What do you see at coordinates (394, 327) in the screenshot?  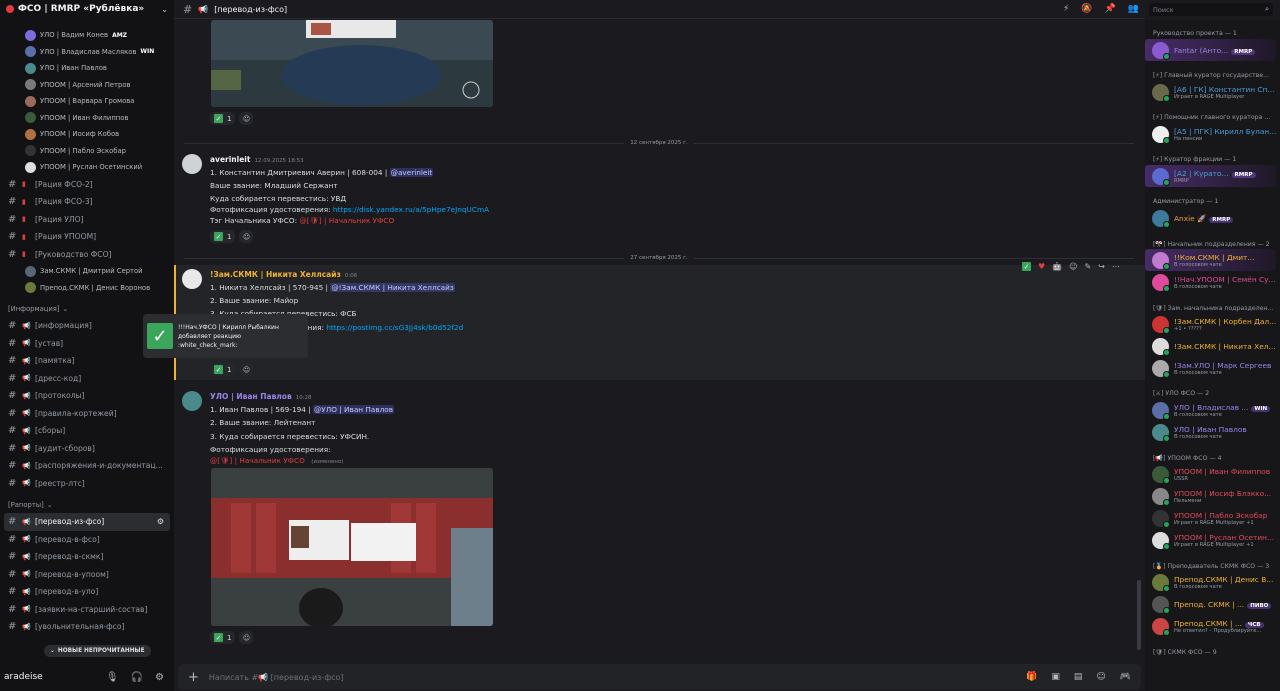 I see `message-link: https://postimg.cc/sG3Jj4sk/b0d52f2d` at bounding box center [394, 327].